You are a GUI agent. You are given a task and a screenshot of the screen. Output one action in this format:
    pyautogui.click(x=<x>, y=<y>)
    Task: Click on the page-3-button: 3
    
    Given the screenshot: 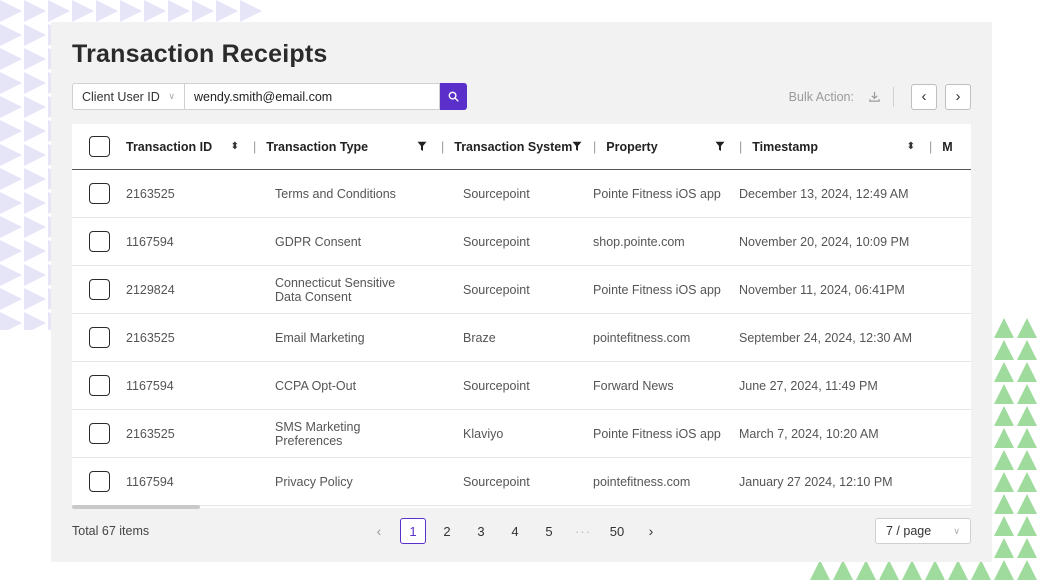 What is the action you would take?
    pyautogui.click(x=481, y=531)
    